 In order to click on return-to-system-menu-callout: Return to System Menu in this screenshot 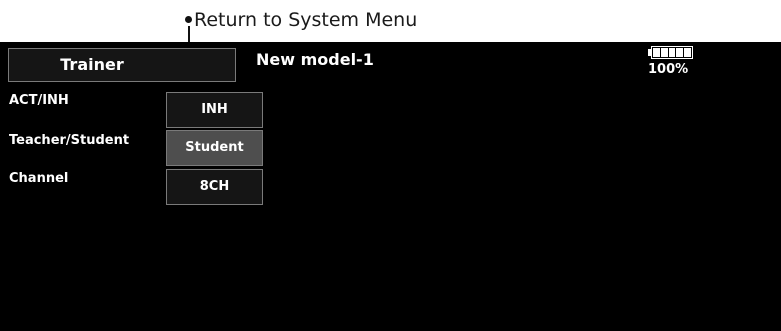, I will do `click(301, 20)`.